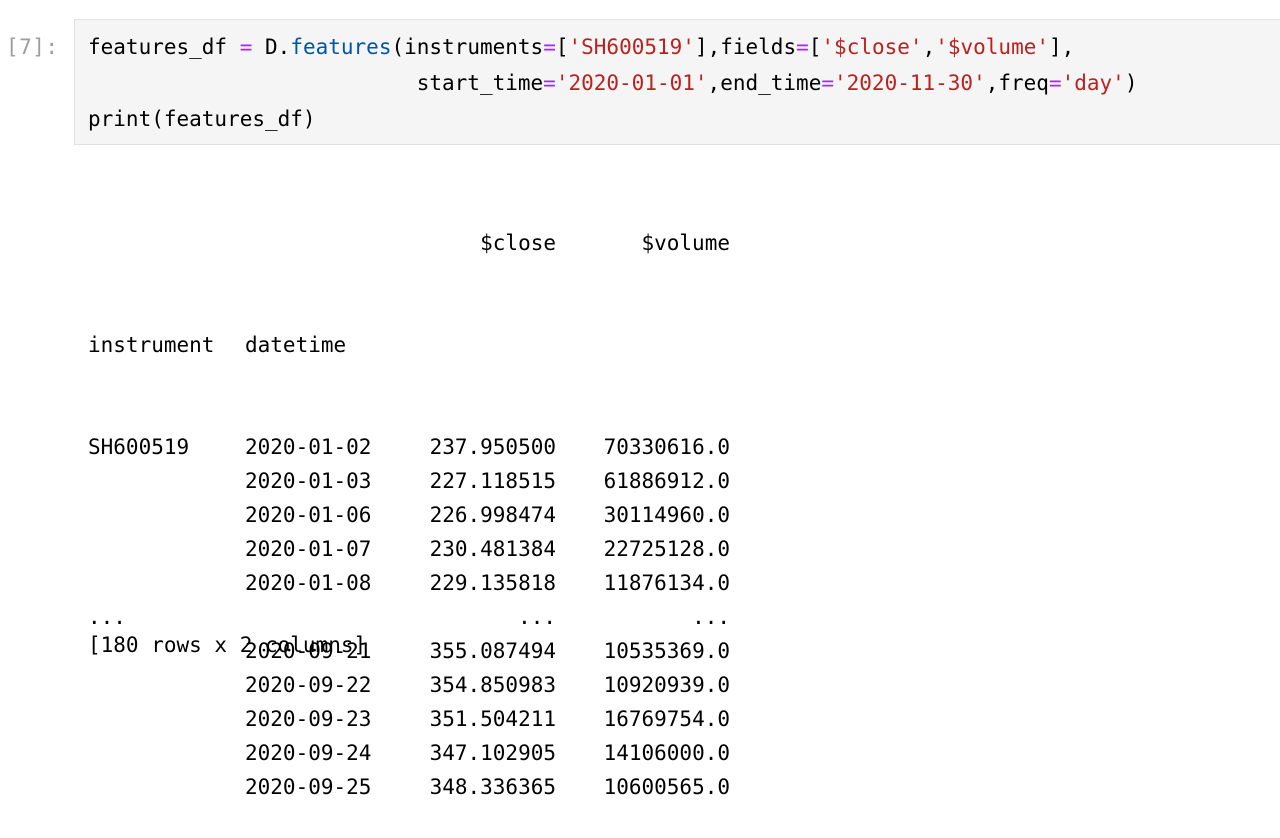 The height and width of the screenshot is (838, 1280). Describe the element at coordinates (409, 719) in the screenshot. I see `table-row: 2020-09-23 351.504211 16769754.0` at that location.